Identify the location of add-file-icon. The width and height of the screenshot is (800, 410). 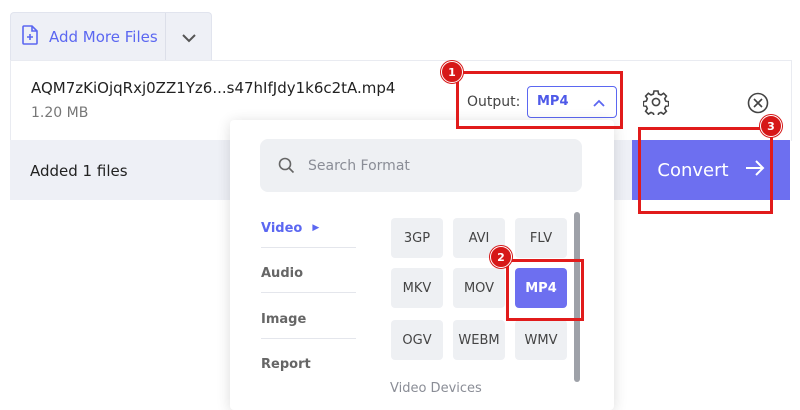
(30, 37).